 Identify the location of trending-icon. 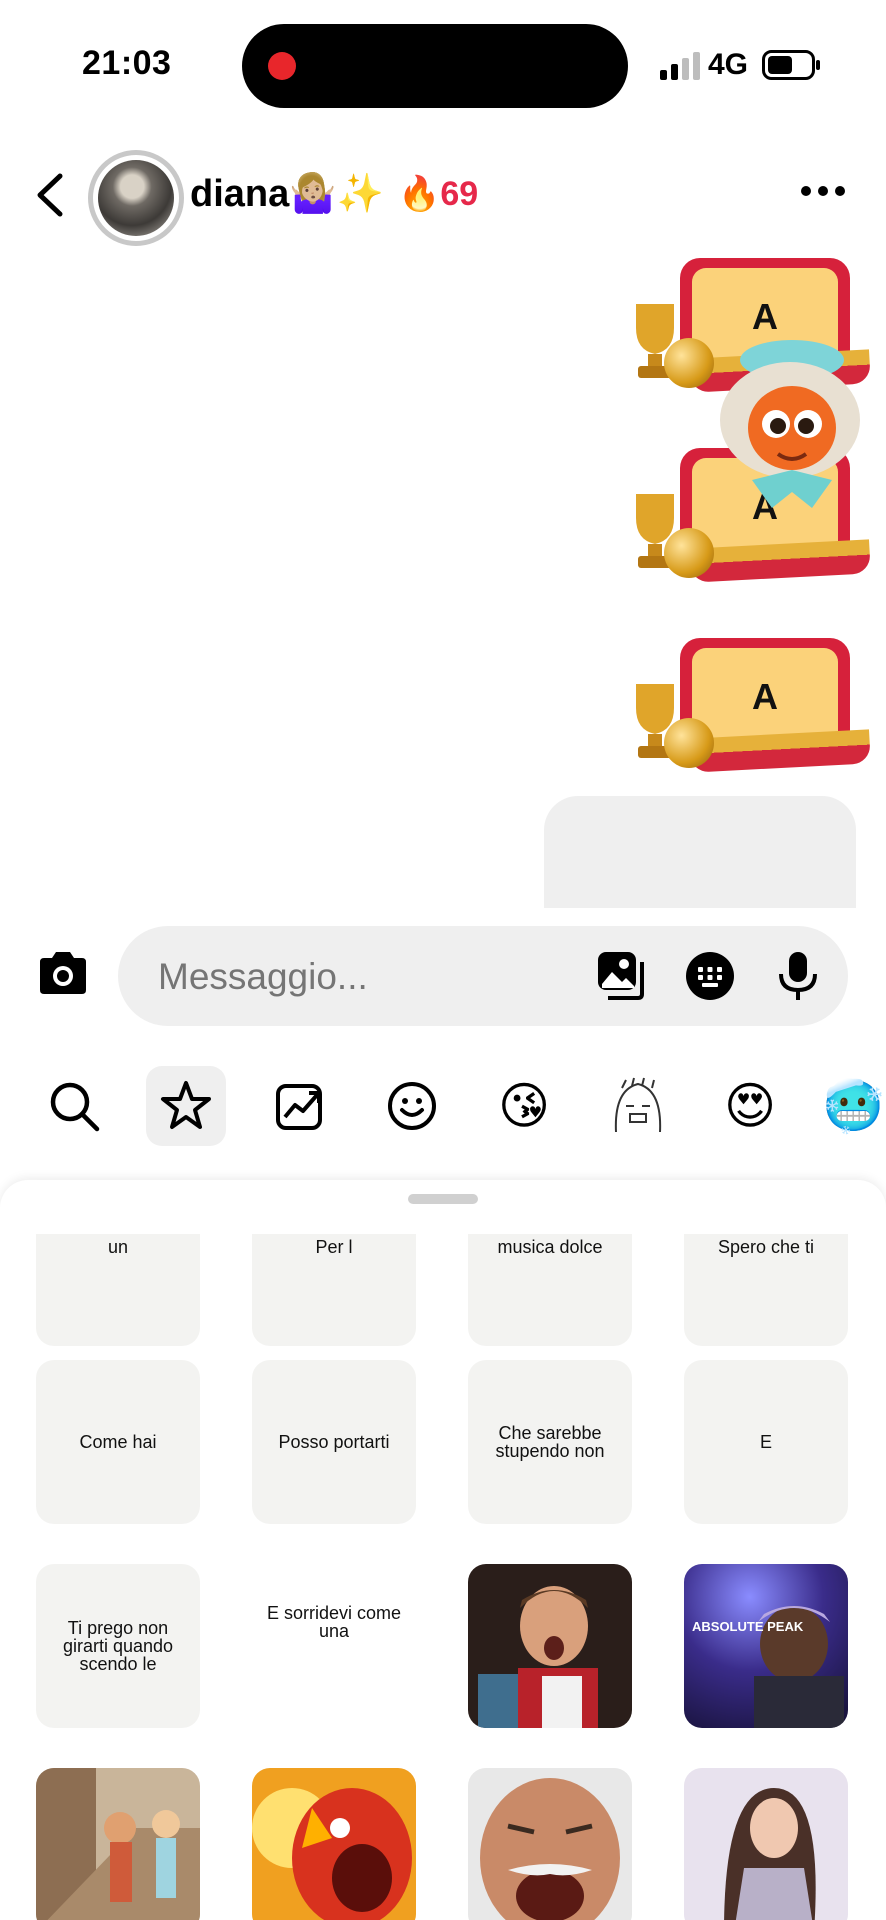
(299, 1107).